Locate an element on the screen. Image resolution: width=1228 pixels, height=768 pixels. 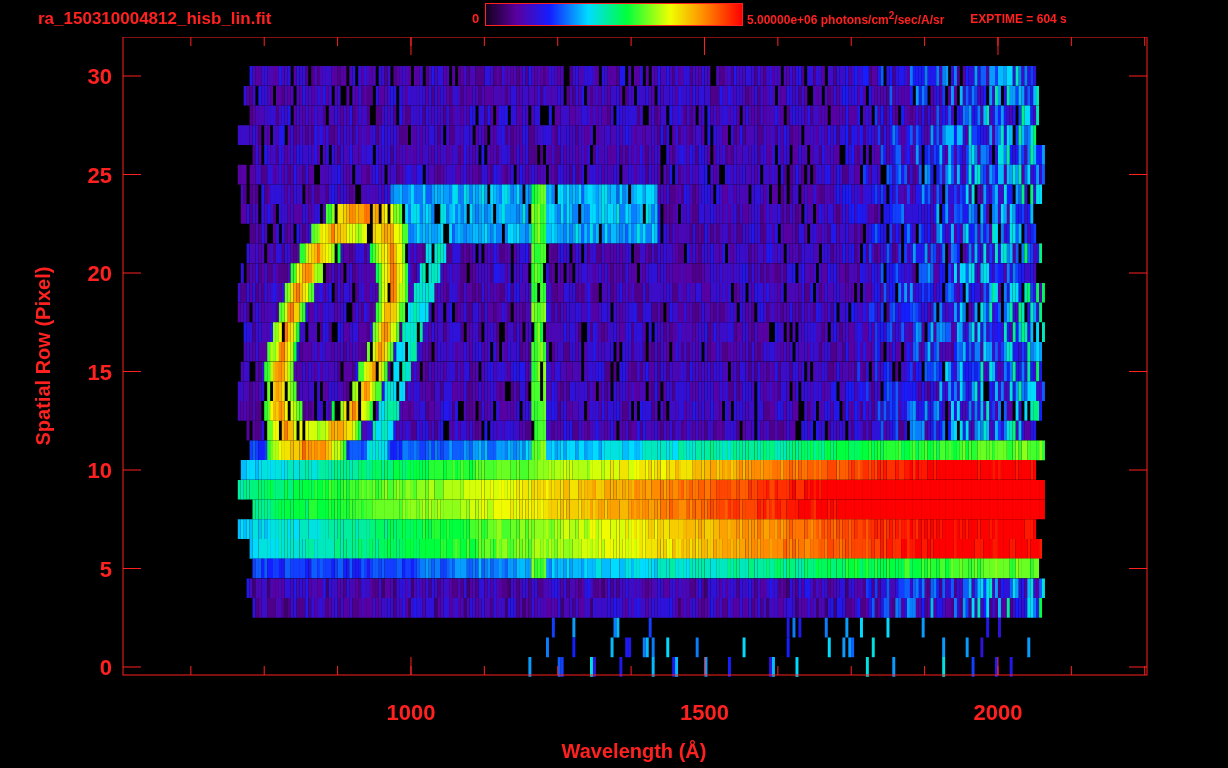
x-axis-label: Wavelength (Å) is located at coordinates (634, 751).